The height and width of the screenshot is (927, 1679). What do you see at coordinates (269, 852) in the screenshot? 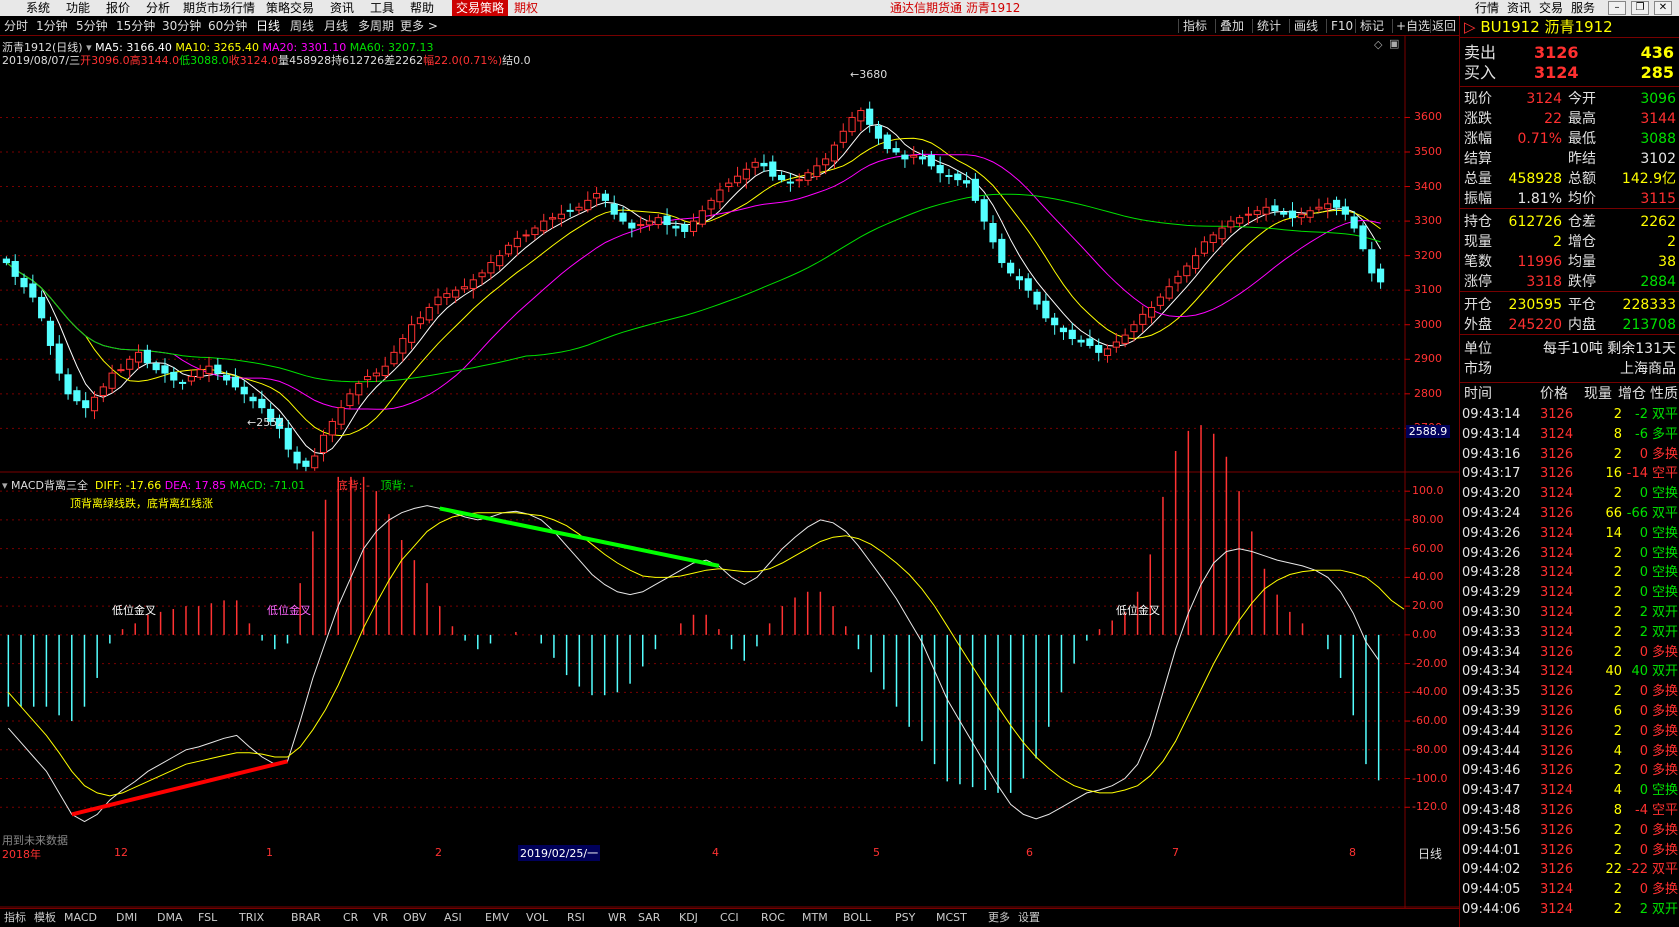
I see `xaxis-label-jan: 1` at bounding box center [269, 852].